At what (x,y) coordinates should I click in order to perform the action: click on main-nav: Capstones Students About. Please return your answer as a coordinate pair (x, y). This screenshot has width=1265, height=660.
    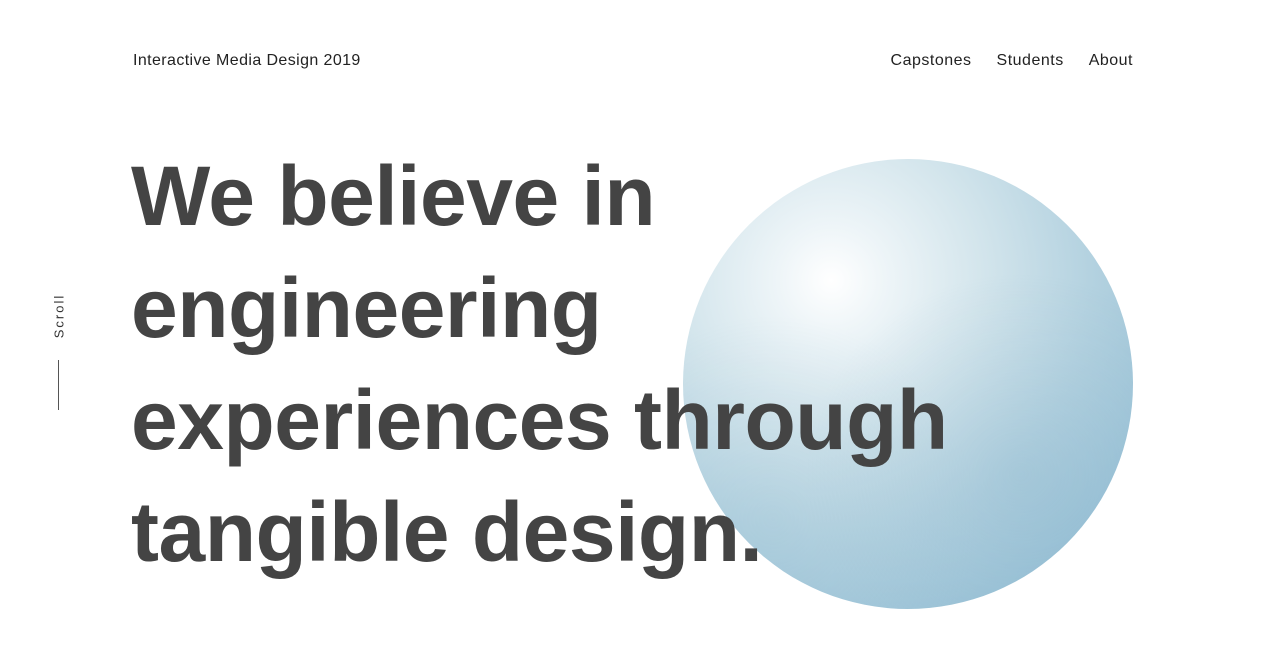
    Looking at the image, I should click on (1012, 61).